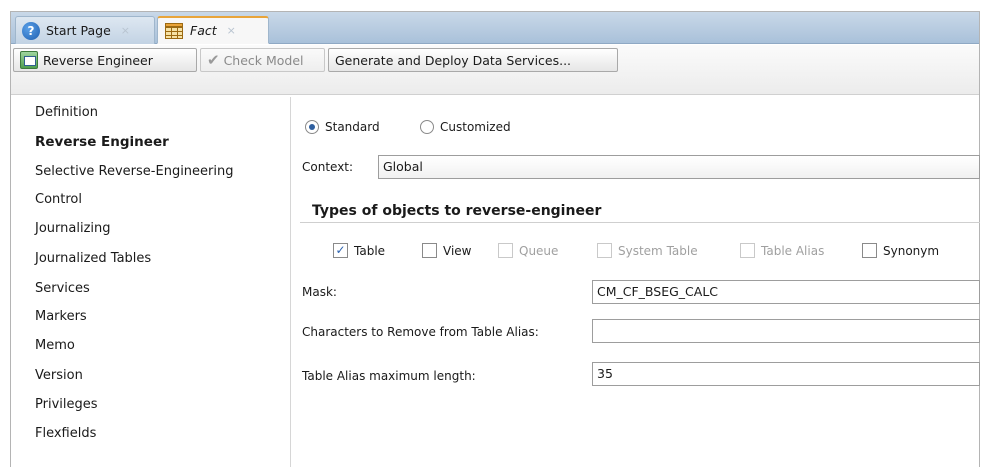  What do you see at coordinates (328, 167) in the screenshot?
I see `context-label: Context:` at bounding box center [328, 167].